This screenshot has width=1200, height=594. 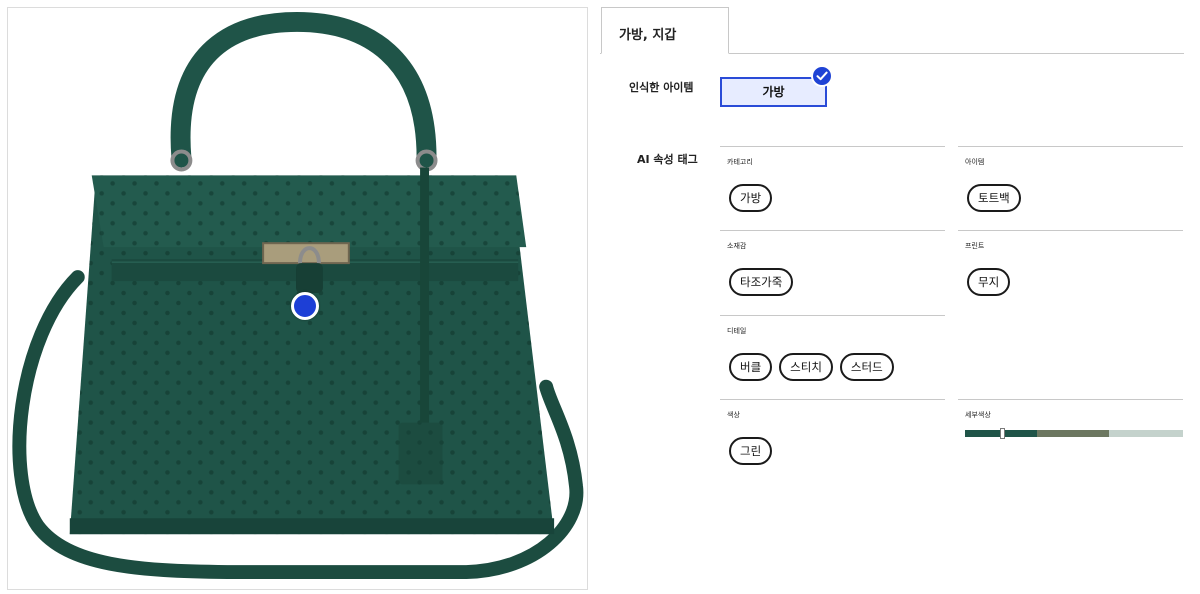 I want to click on tab-bar: 가방, 지갑, so click(x=892, y=30).